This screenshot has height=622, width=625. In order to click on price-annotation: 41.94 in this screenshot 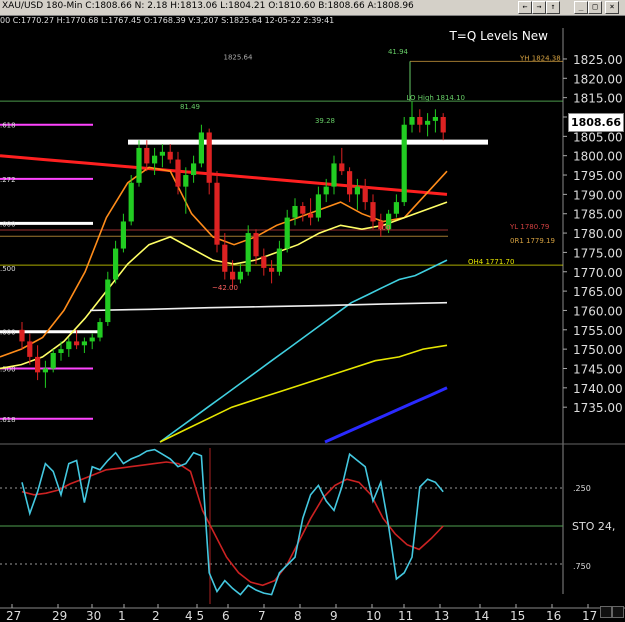, I will do `click(398, 52)`.